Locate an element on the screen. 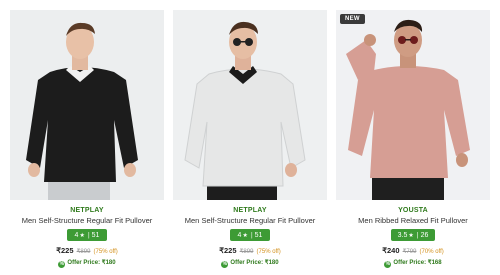 The width and height of the screenshot is (500, 275). rating-badge: 3.5 ★ | 26 is located at coordinates (413, 235).